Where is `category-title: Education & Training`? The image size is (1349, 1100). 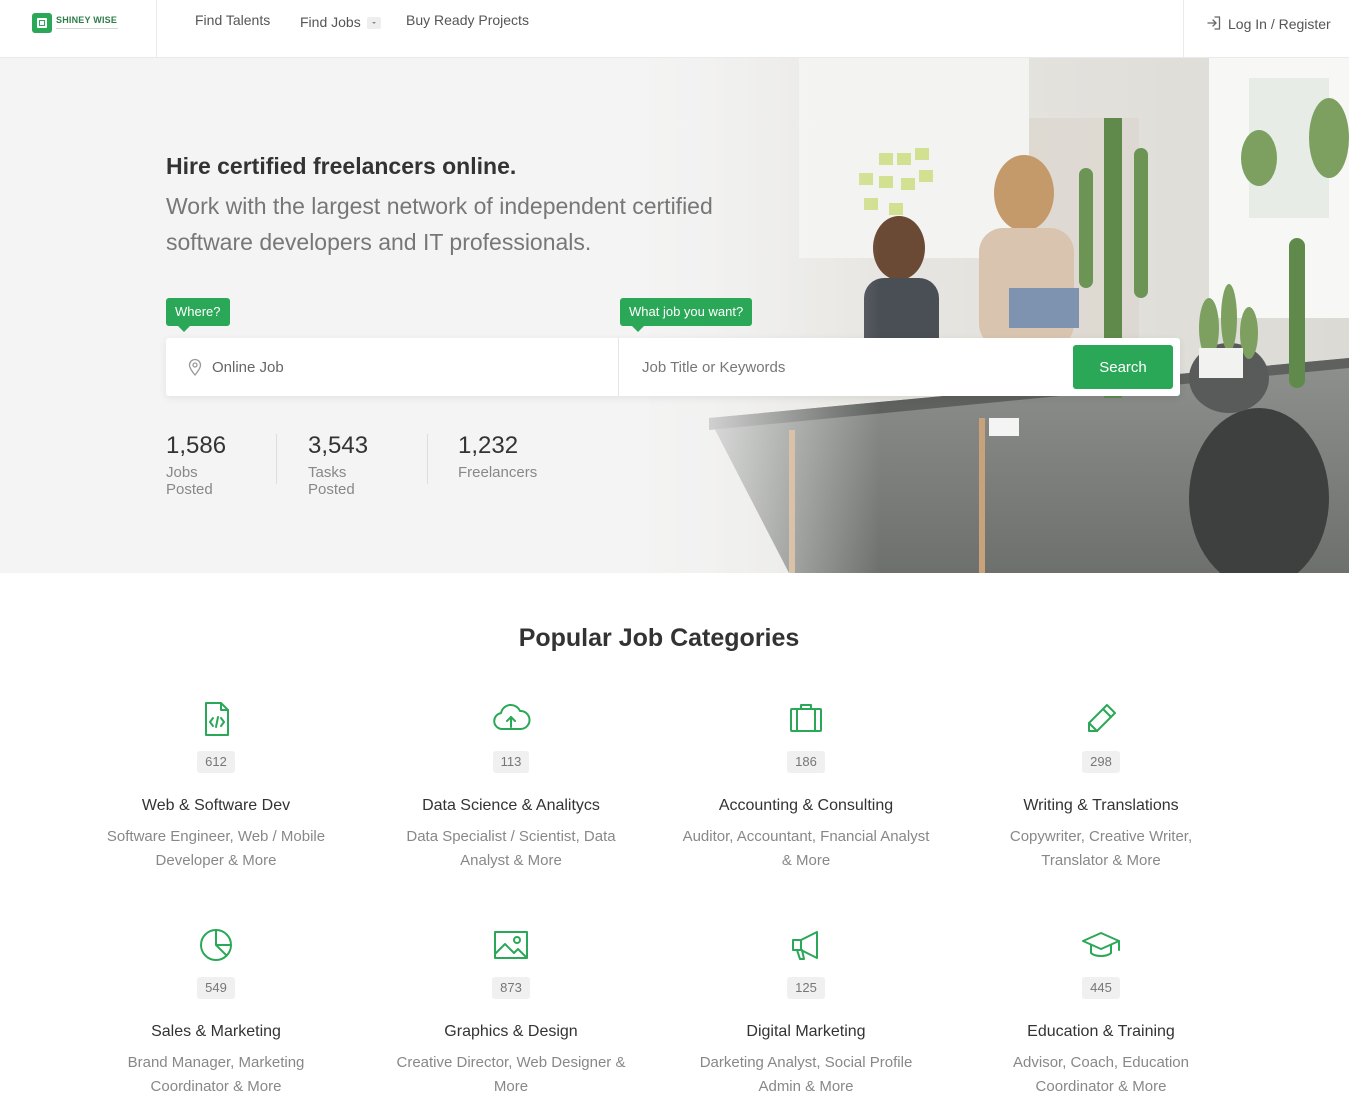 category-title: Education & Training is located at coordinates (1101, 1031).